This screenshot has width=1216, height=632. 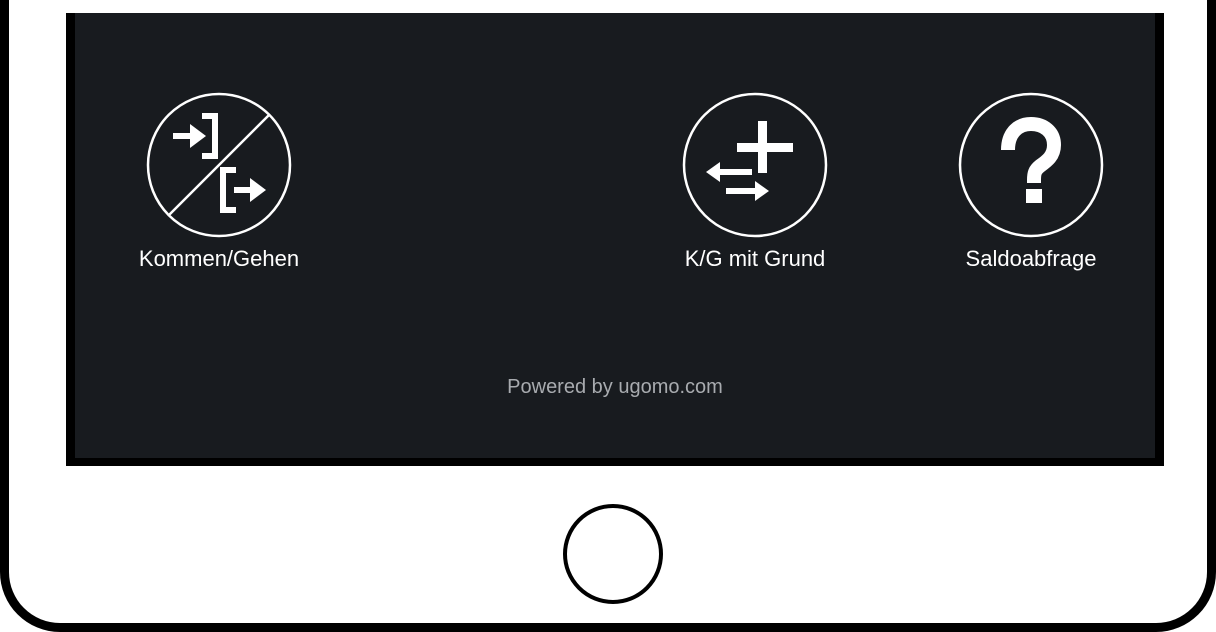 I want to click on powered-by-text: Powered by ugomo.com, so click(x=615, y=387).